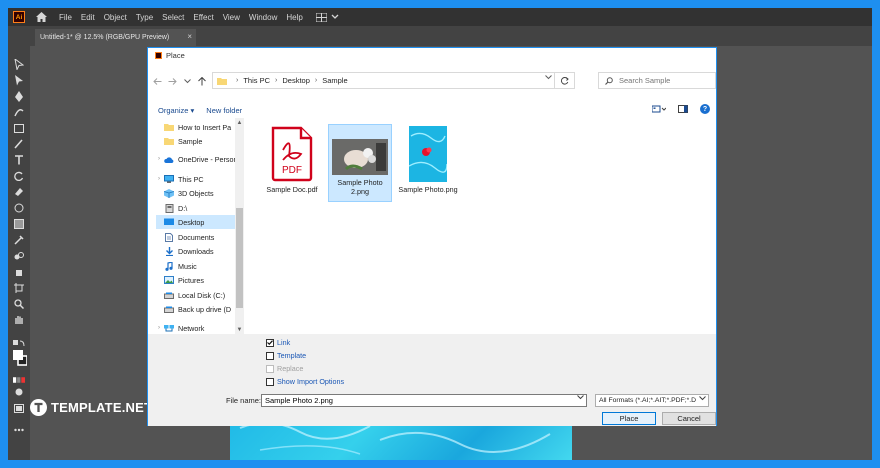 This screenshot has height=468, width=880. What do you see at coordinates (19, 160) in the screenshot?
I see `type-tool-icon` at bounding box center [19, 160].